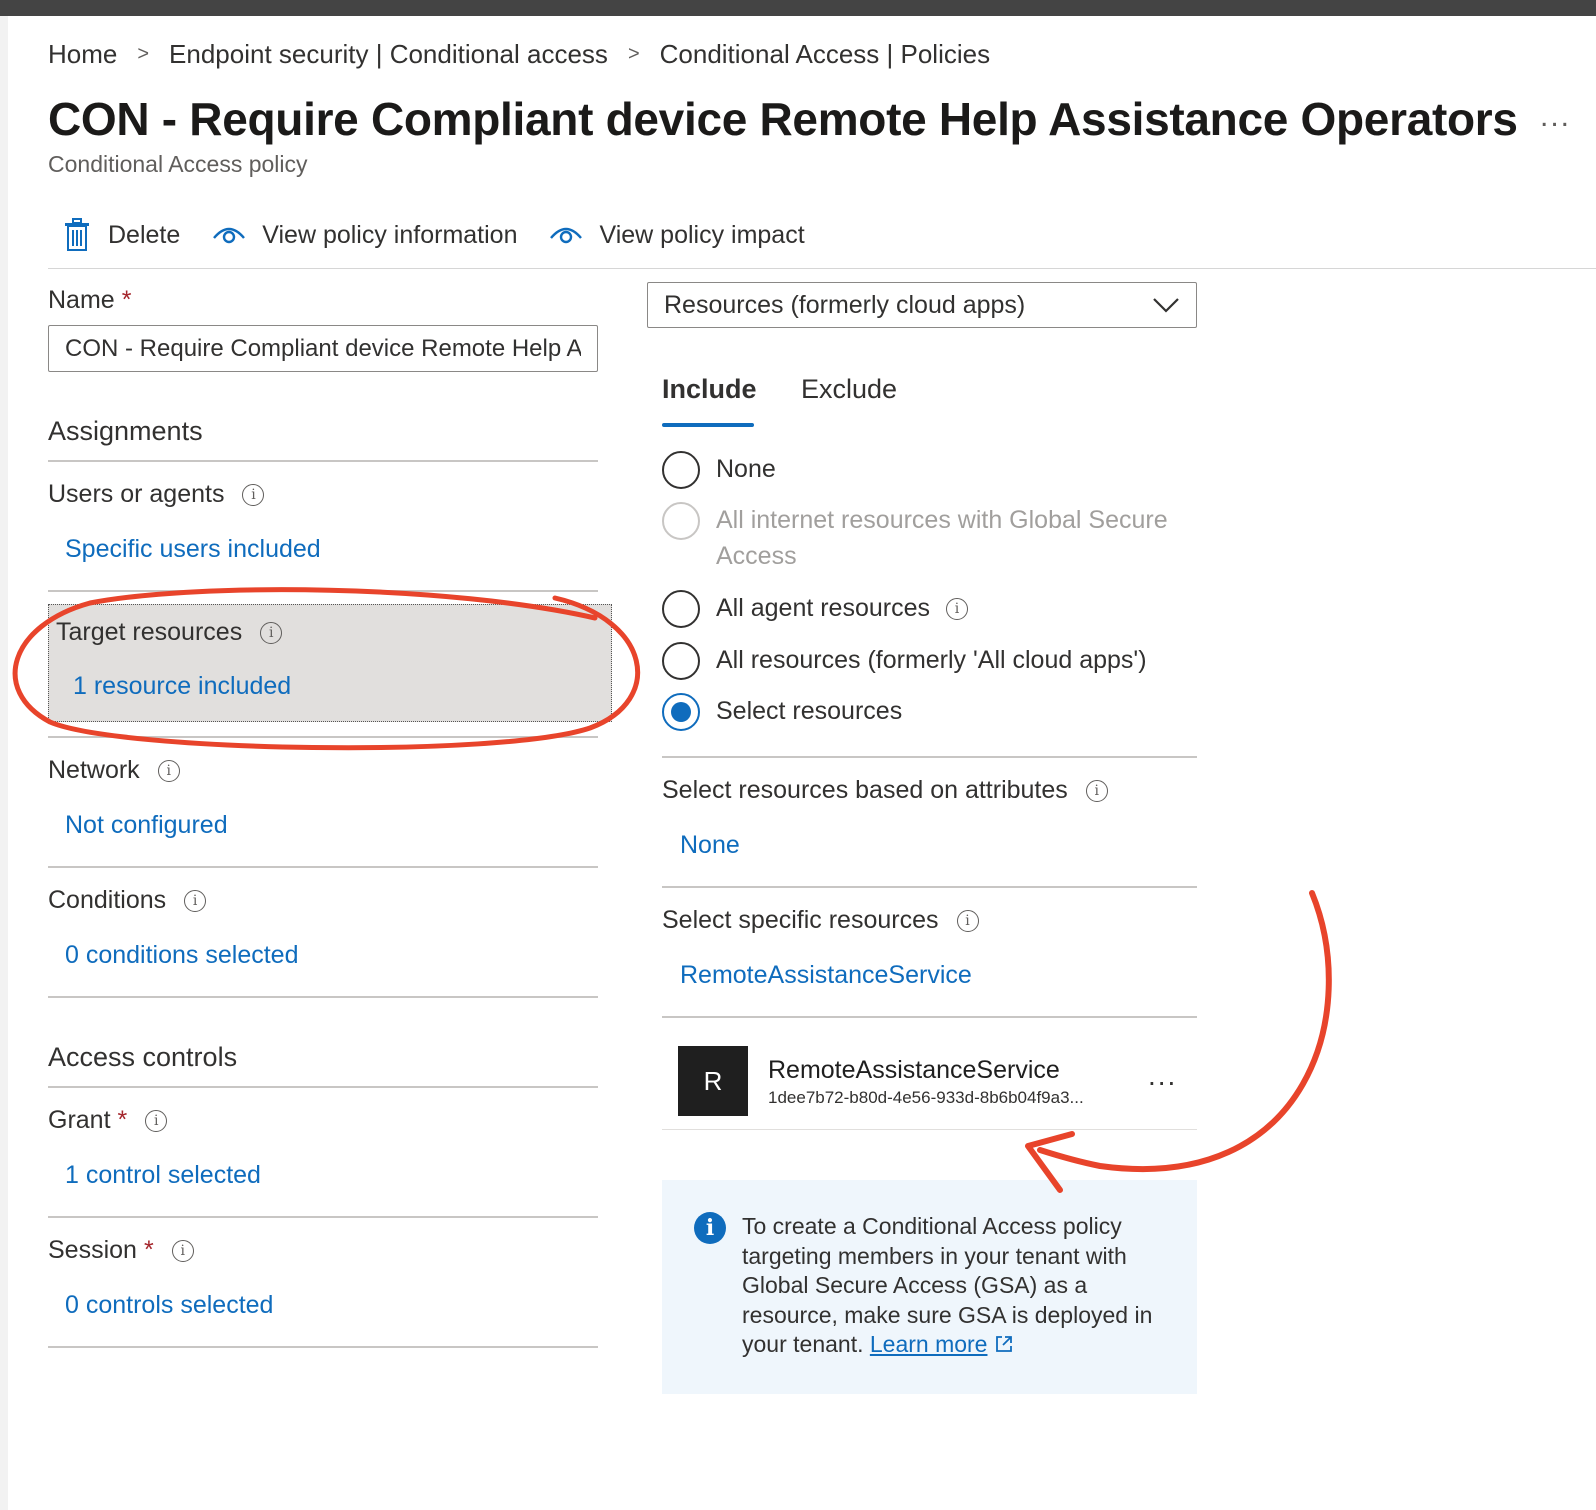  I want to click on name-field, so click(323, 348).